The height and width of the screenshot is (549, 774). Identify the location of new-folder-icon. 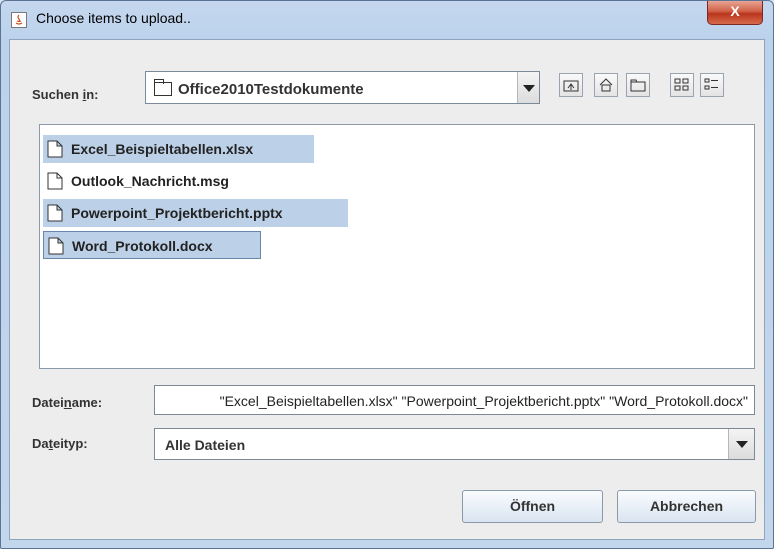
(638, 85).